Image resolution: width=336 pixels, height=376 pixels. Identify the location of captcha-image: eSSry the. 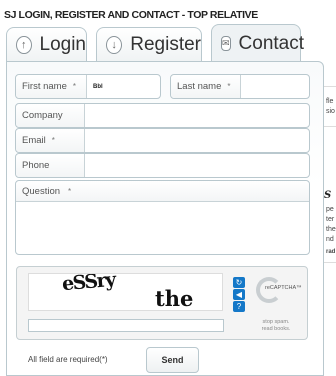
(125, 292).